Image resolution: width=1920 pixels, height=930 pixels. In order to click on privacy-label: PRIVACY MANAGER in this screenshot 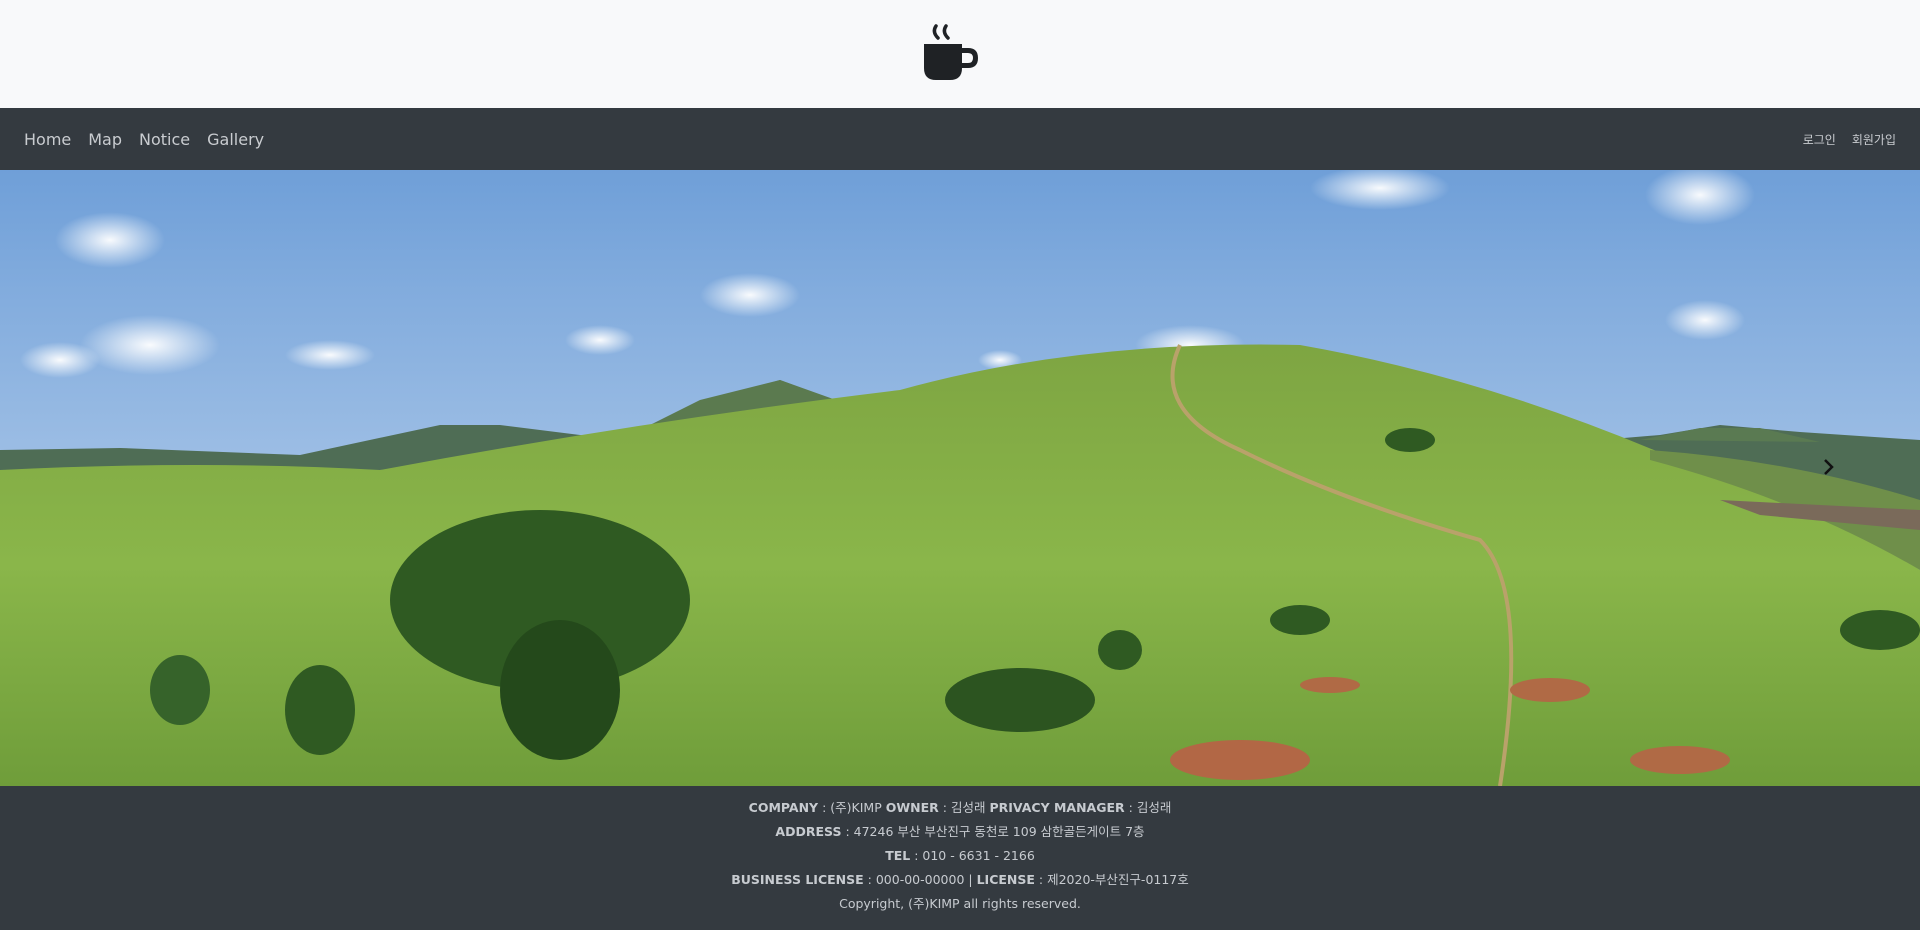, I will do `click(1057, 807)`.